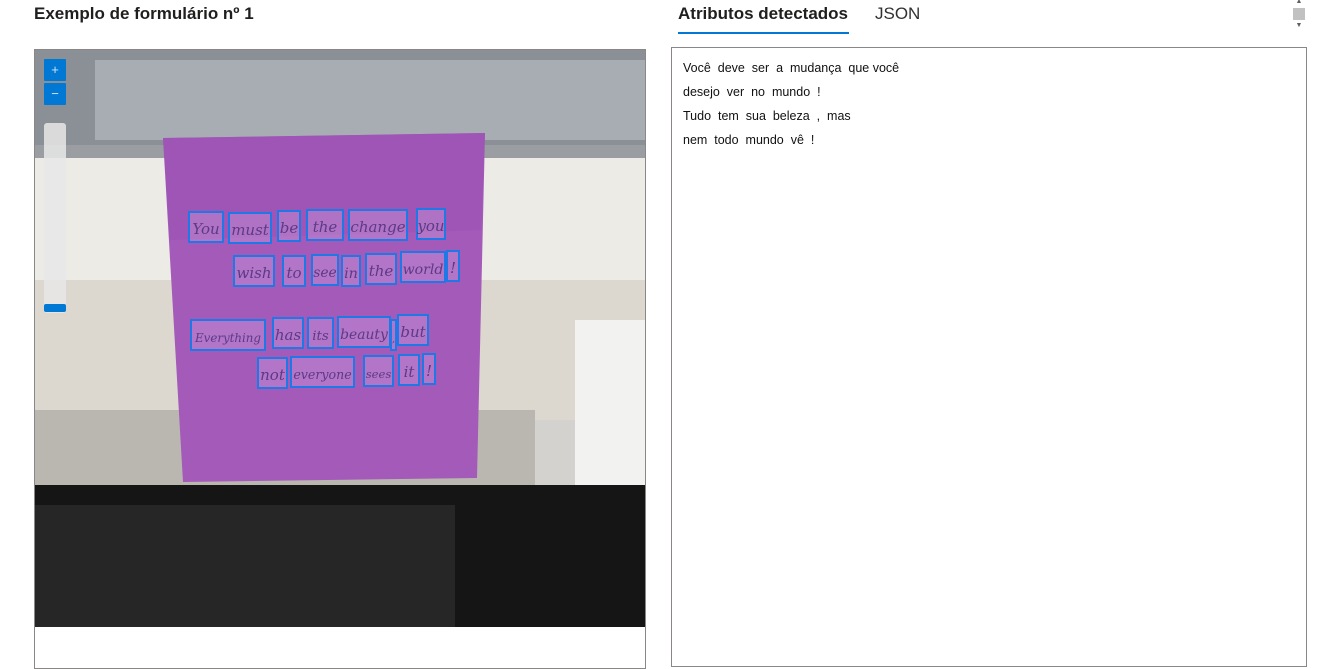 This screenshot has height=669, width=1344. What do you see at coordinates (205, 229) in the screenshot?
I see `handwritten-word: You` at bounding box center [205, 229].